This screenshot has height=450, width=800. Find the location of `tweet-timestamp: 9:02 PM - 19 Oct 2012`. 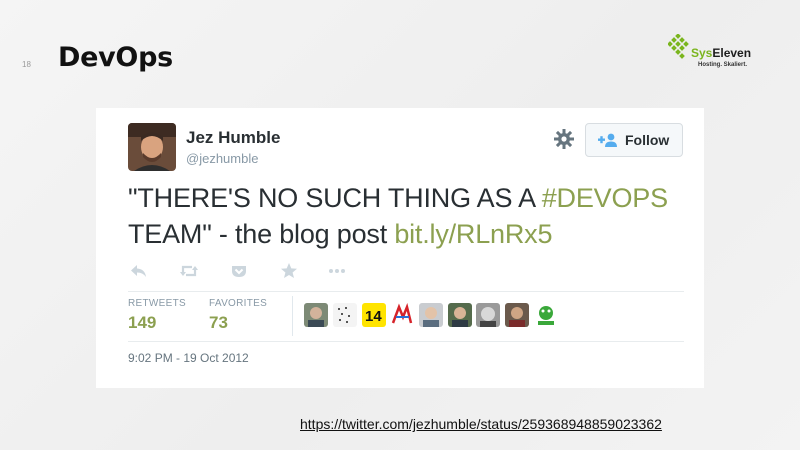

tweet-timestamp: 9:02 PM - 19 Oct 2012 is located at coordinates (188, 358).